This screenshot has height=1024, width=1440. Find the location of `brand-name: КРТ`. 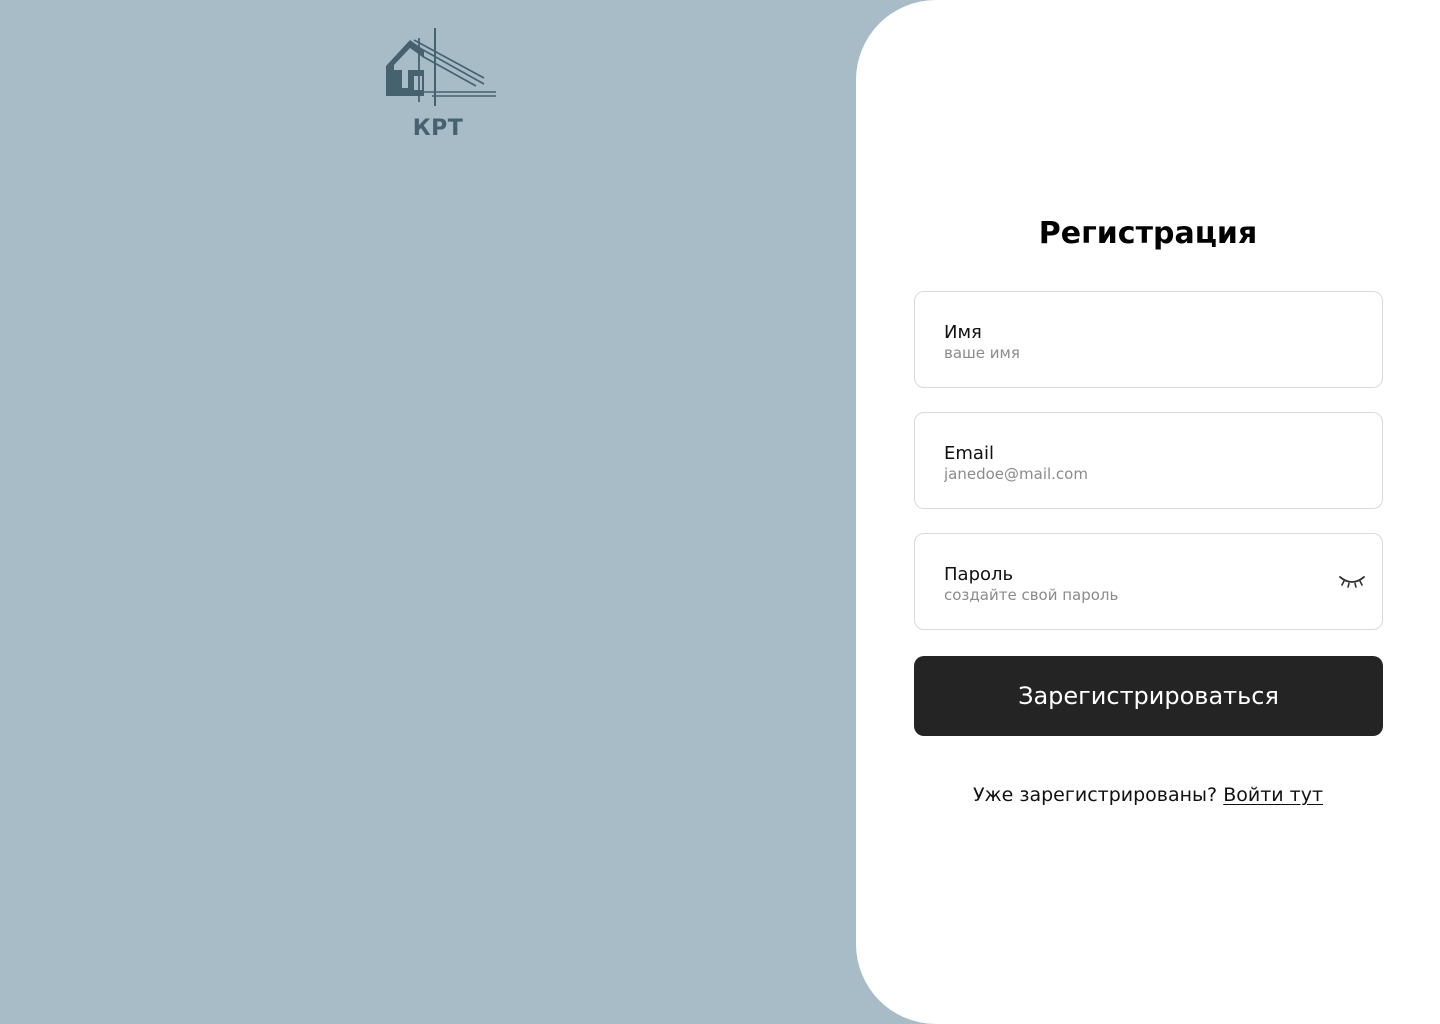

brand-name: КРТ is located at coordinates (438, 128).